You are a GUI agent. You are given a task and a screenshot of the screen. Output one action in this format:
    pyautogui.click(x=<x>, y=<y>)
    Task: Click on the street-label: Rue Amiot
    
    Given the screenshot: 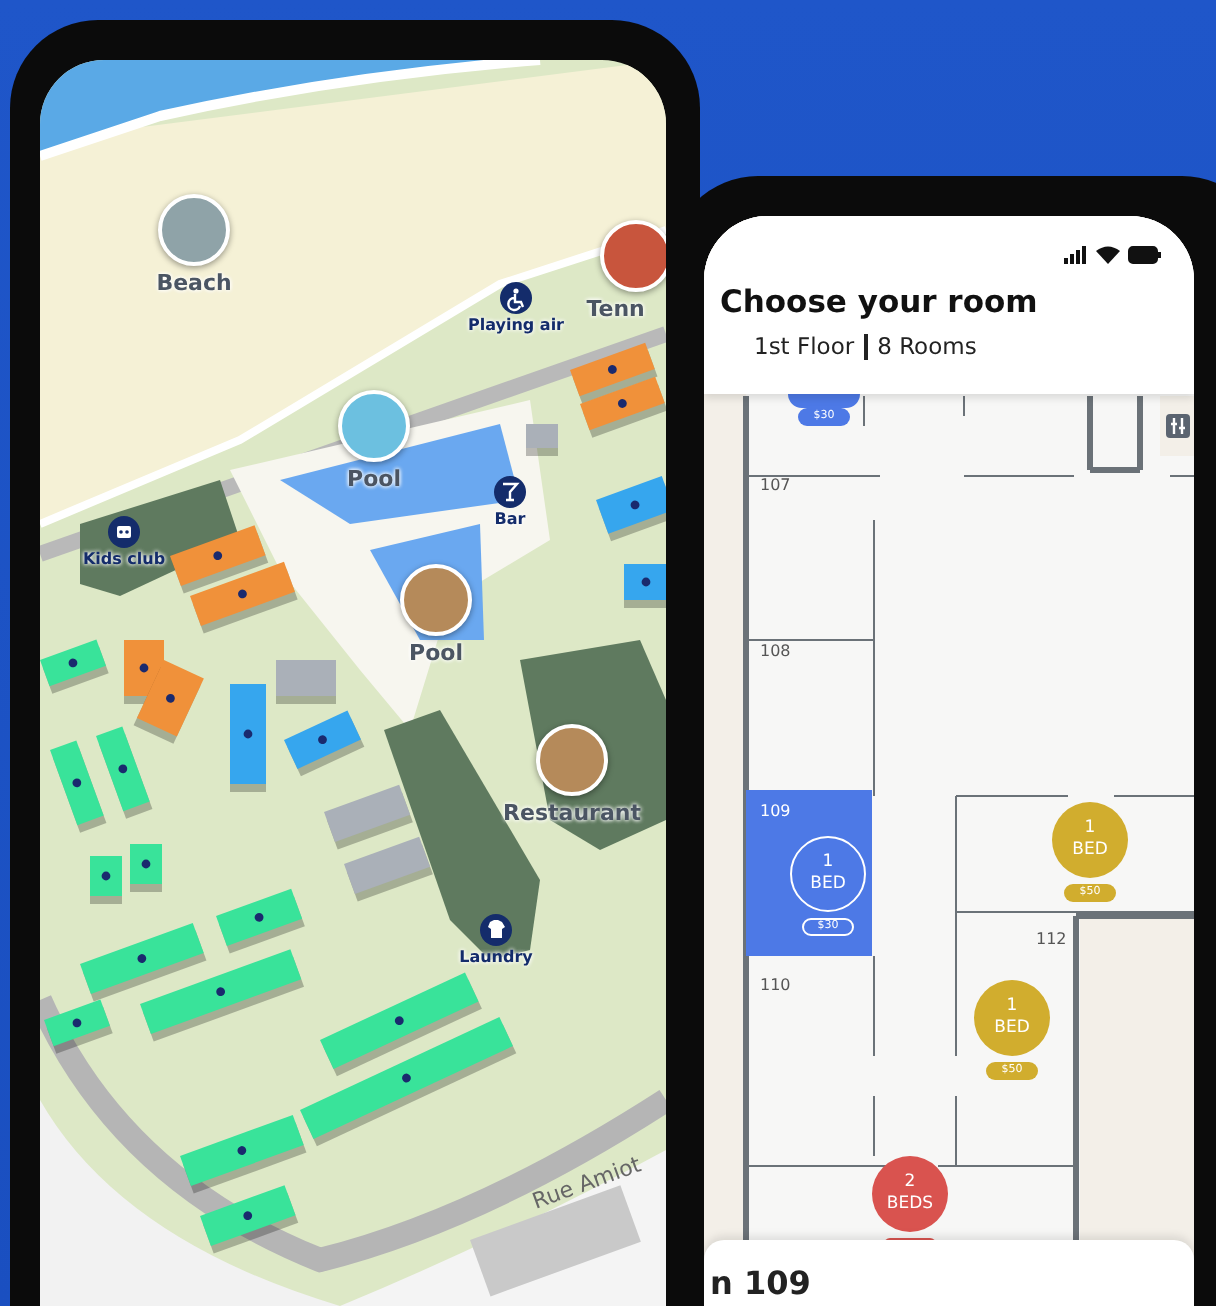 What is the action you would take?
    pyautogui.click(x=587, y=1183)
    